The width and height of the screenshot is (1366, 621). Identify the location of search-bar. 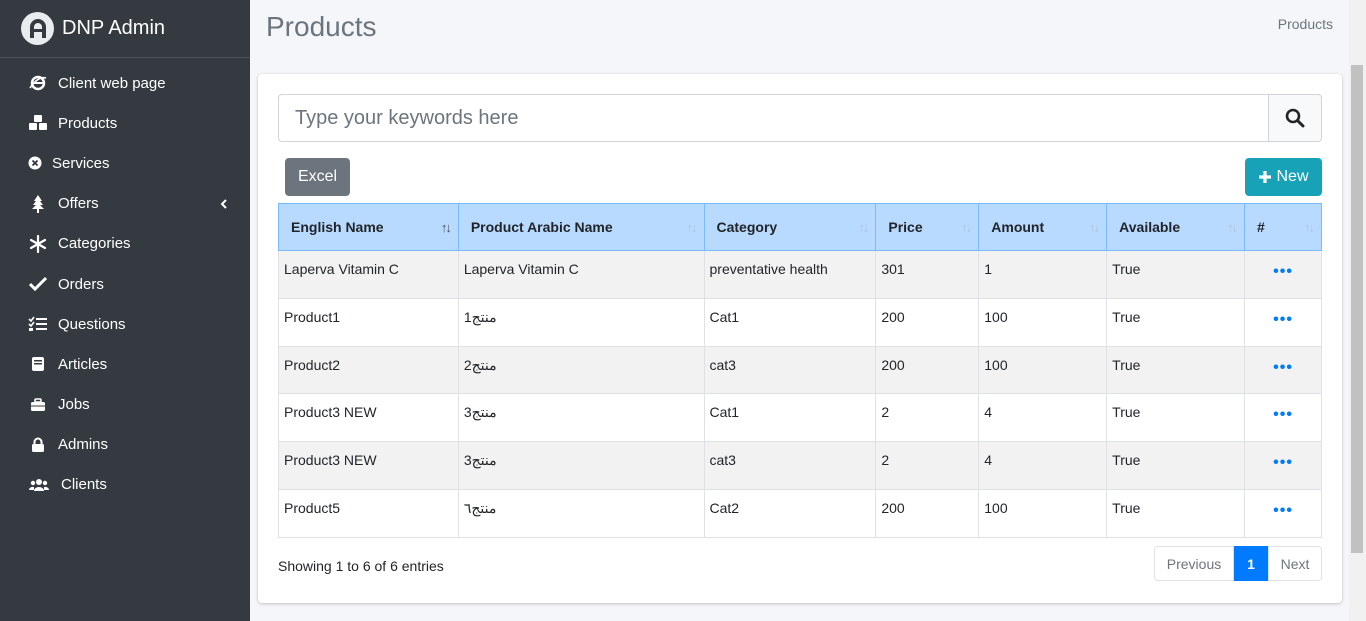
(800, 118).